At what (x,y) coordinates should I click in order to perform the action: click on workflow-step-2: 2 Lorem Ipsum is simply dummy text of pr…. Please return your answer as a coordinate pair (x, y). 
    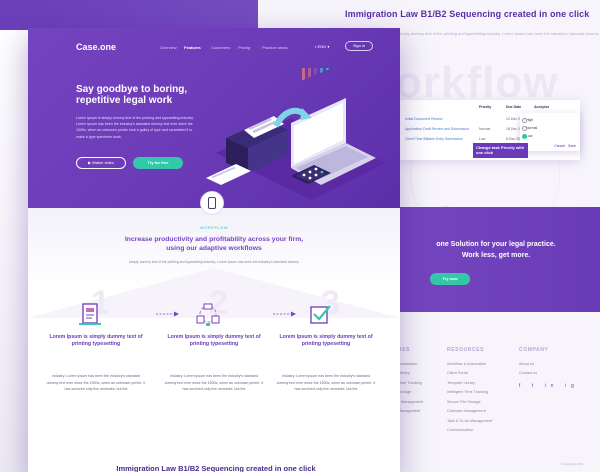
    Looking at the image, I should click on (214, 349).